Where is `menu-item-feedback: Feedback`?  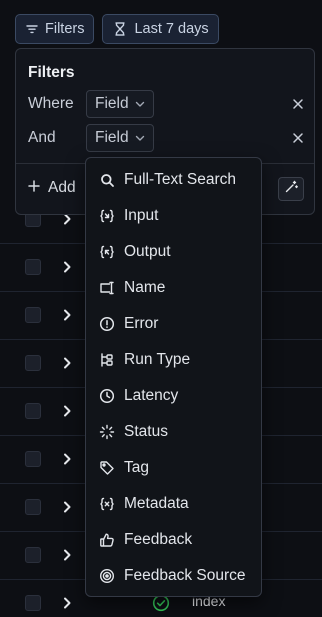
menu-item-feedback: Feedback is located at coordinates (173, 540).